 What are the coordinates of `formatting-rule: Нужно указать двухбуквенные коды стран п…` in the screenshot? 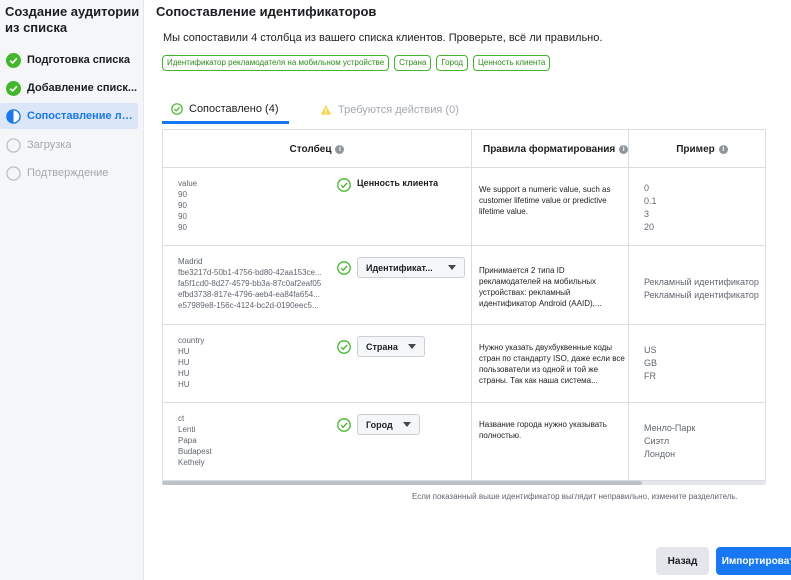 It's located at (552, 364).